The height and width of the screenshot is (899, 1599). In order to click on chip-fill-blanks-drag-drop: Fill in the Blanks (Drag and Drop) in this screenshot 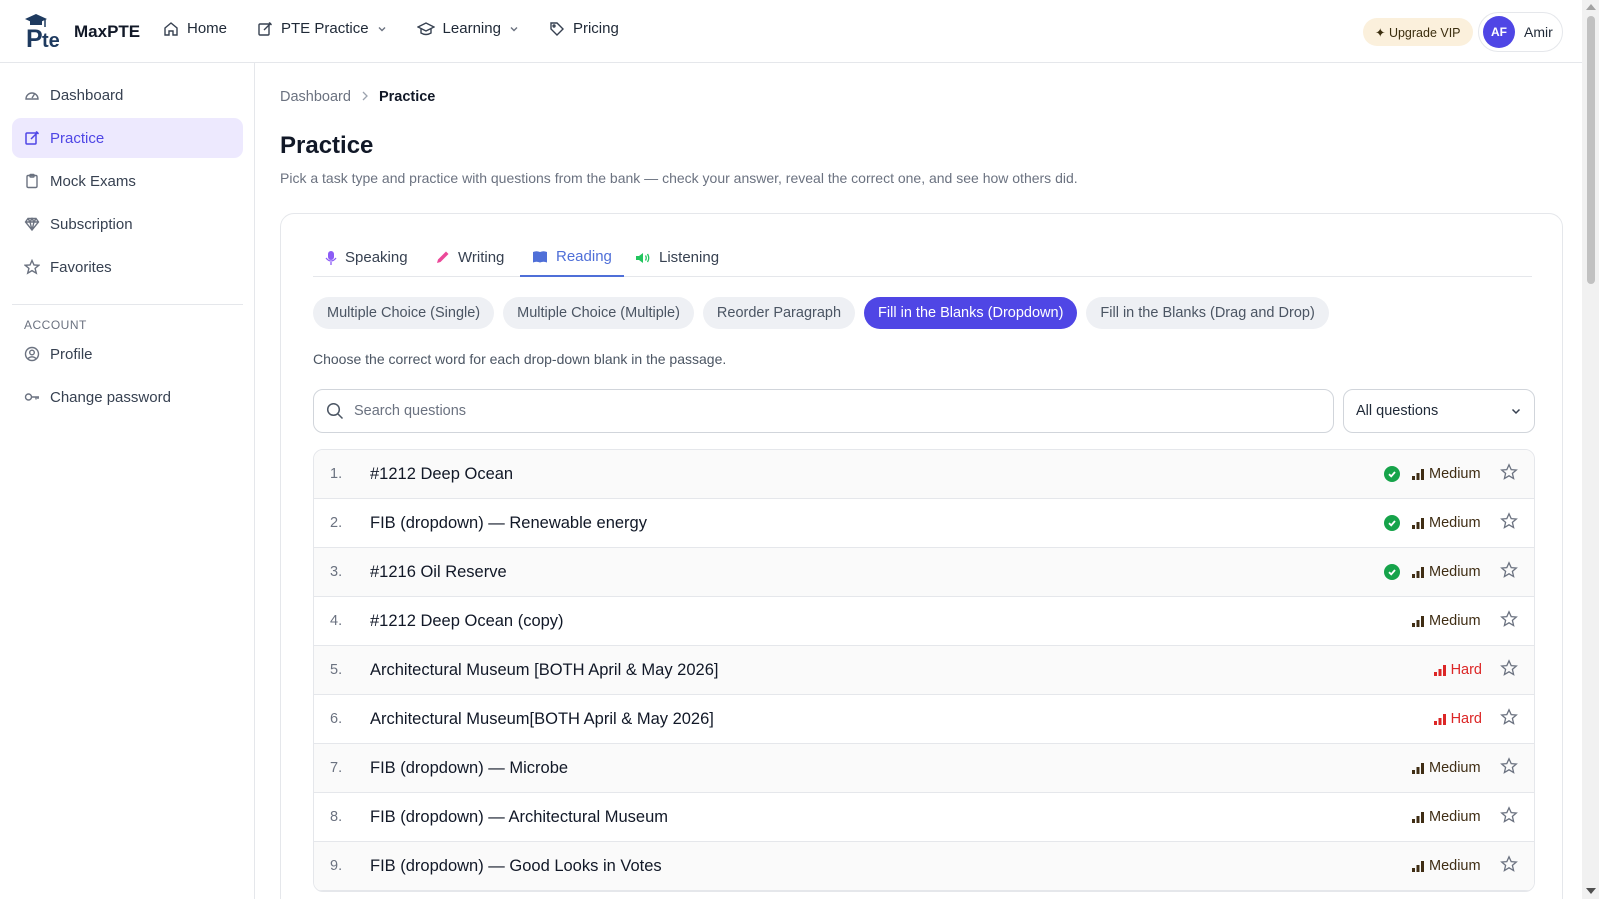, I will do `click(1207, 313)`.